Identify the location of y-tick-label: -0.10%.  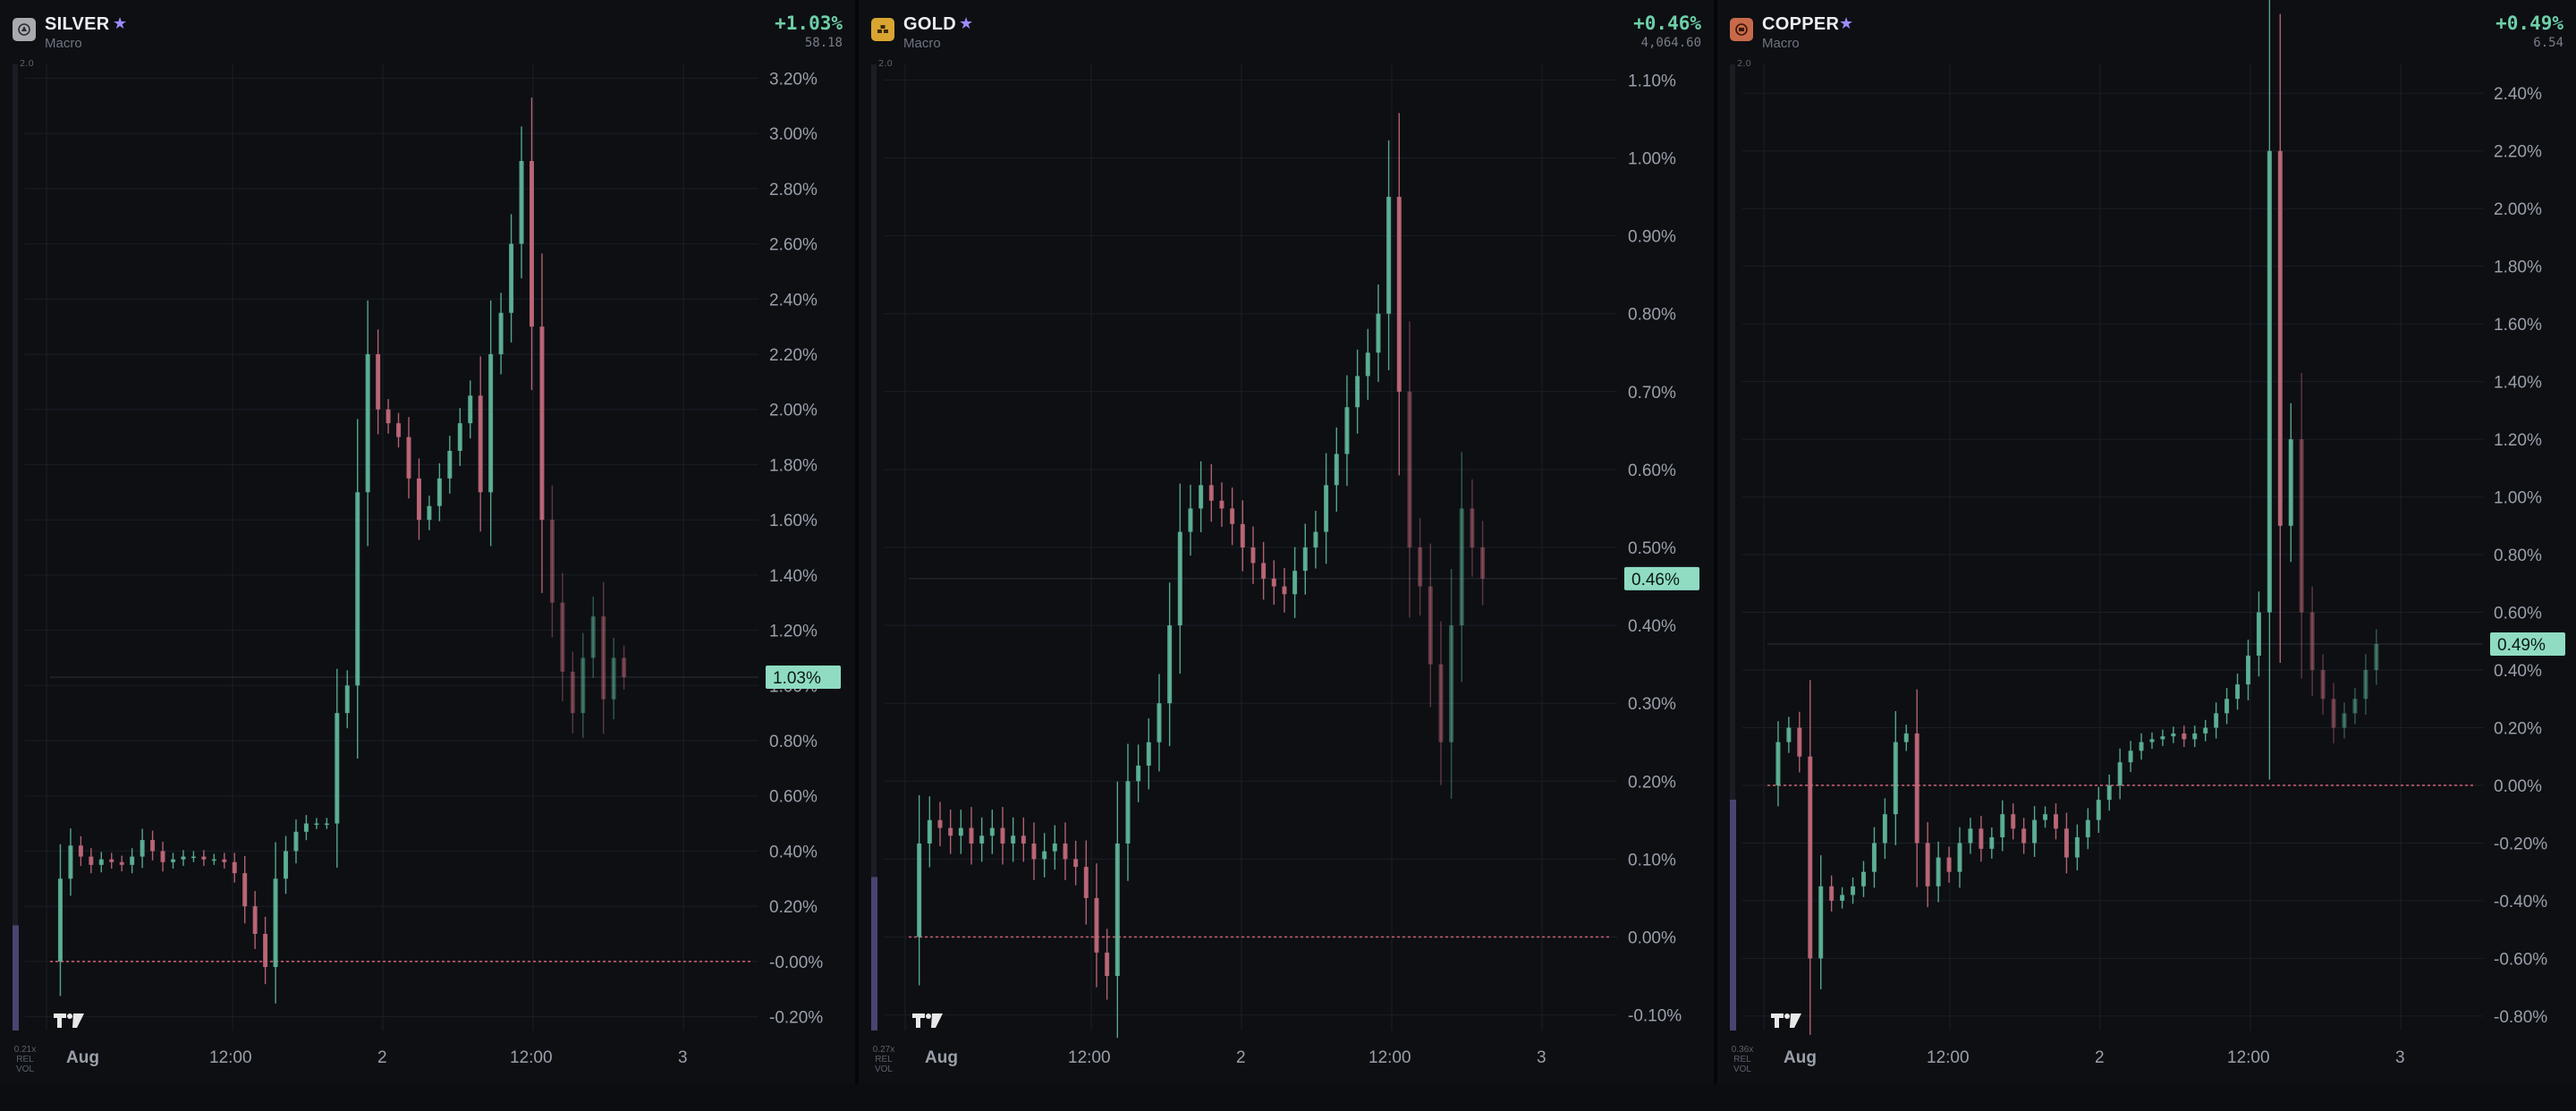
(1655, 1016).